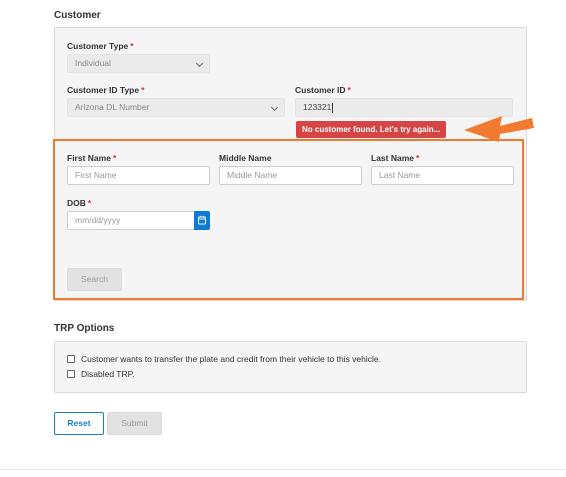 This screenshot has height=477, width=566. I want to click on disabled-trp-checkbox, so click(71, 374).